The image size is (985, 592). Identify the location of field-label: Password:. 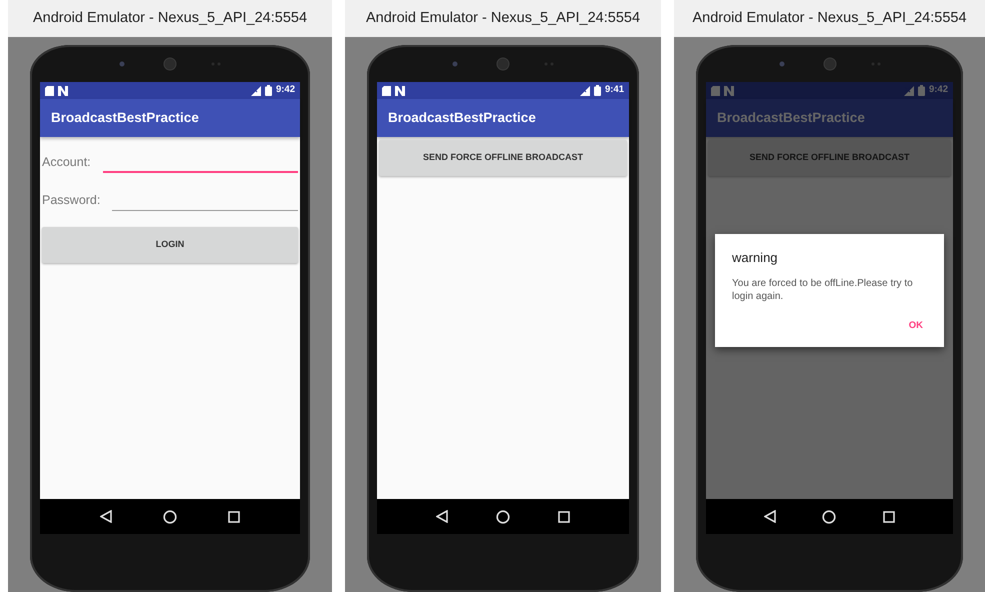
(71, 200).